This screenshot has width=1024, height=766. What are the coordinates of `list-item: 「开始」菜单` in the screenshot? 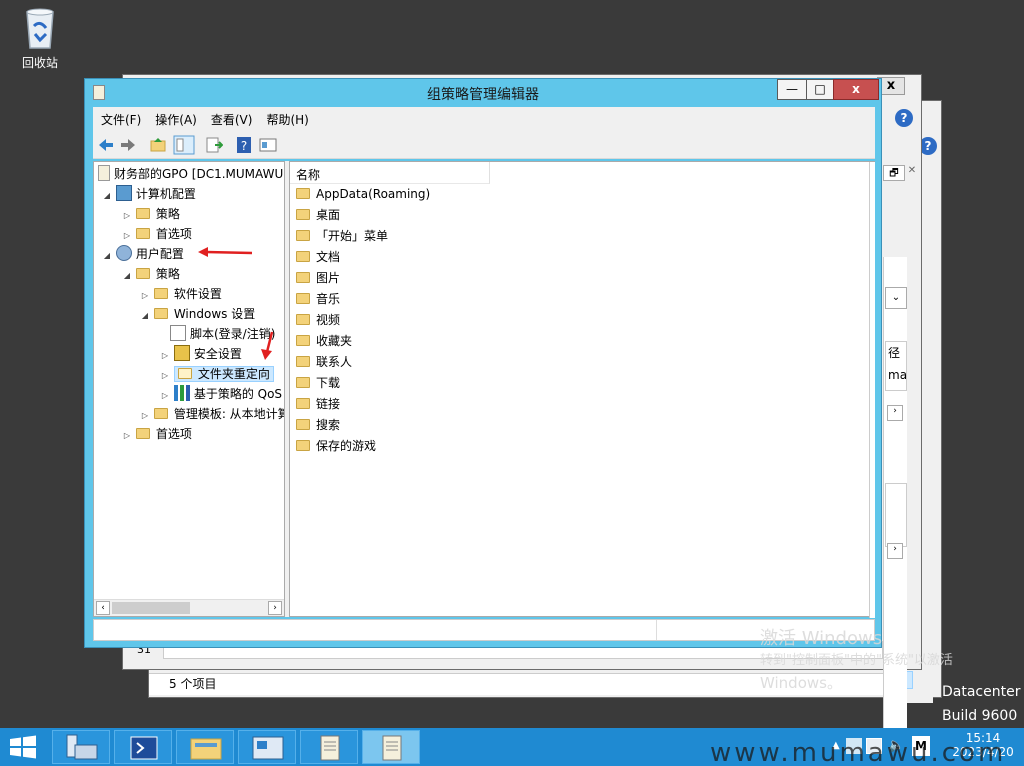 It's located at (342, 236).